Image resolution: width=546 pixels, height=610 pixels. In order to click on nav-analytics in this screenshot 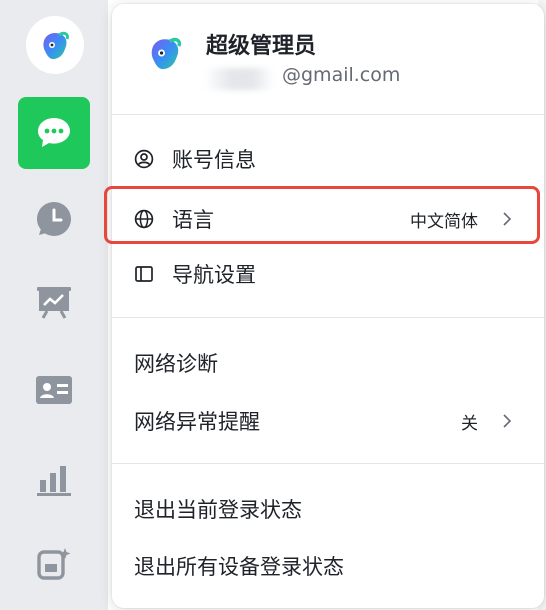, I will do `click(54, 479)`.